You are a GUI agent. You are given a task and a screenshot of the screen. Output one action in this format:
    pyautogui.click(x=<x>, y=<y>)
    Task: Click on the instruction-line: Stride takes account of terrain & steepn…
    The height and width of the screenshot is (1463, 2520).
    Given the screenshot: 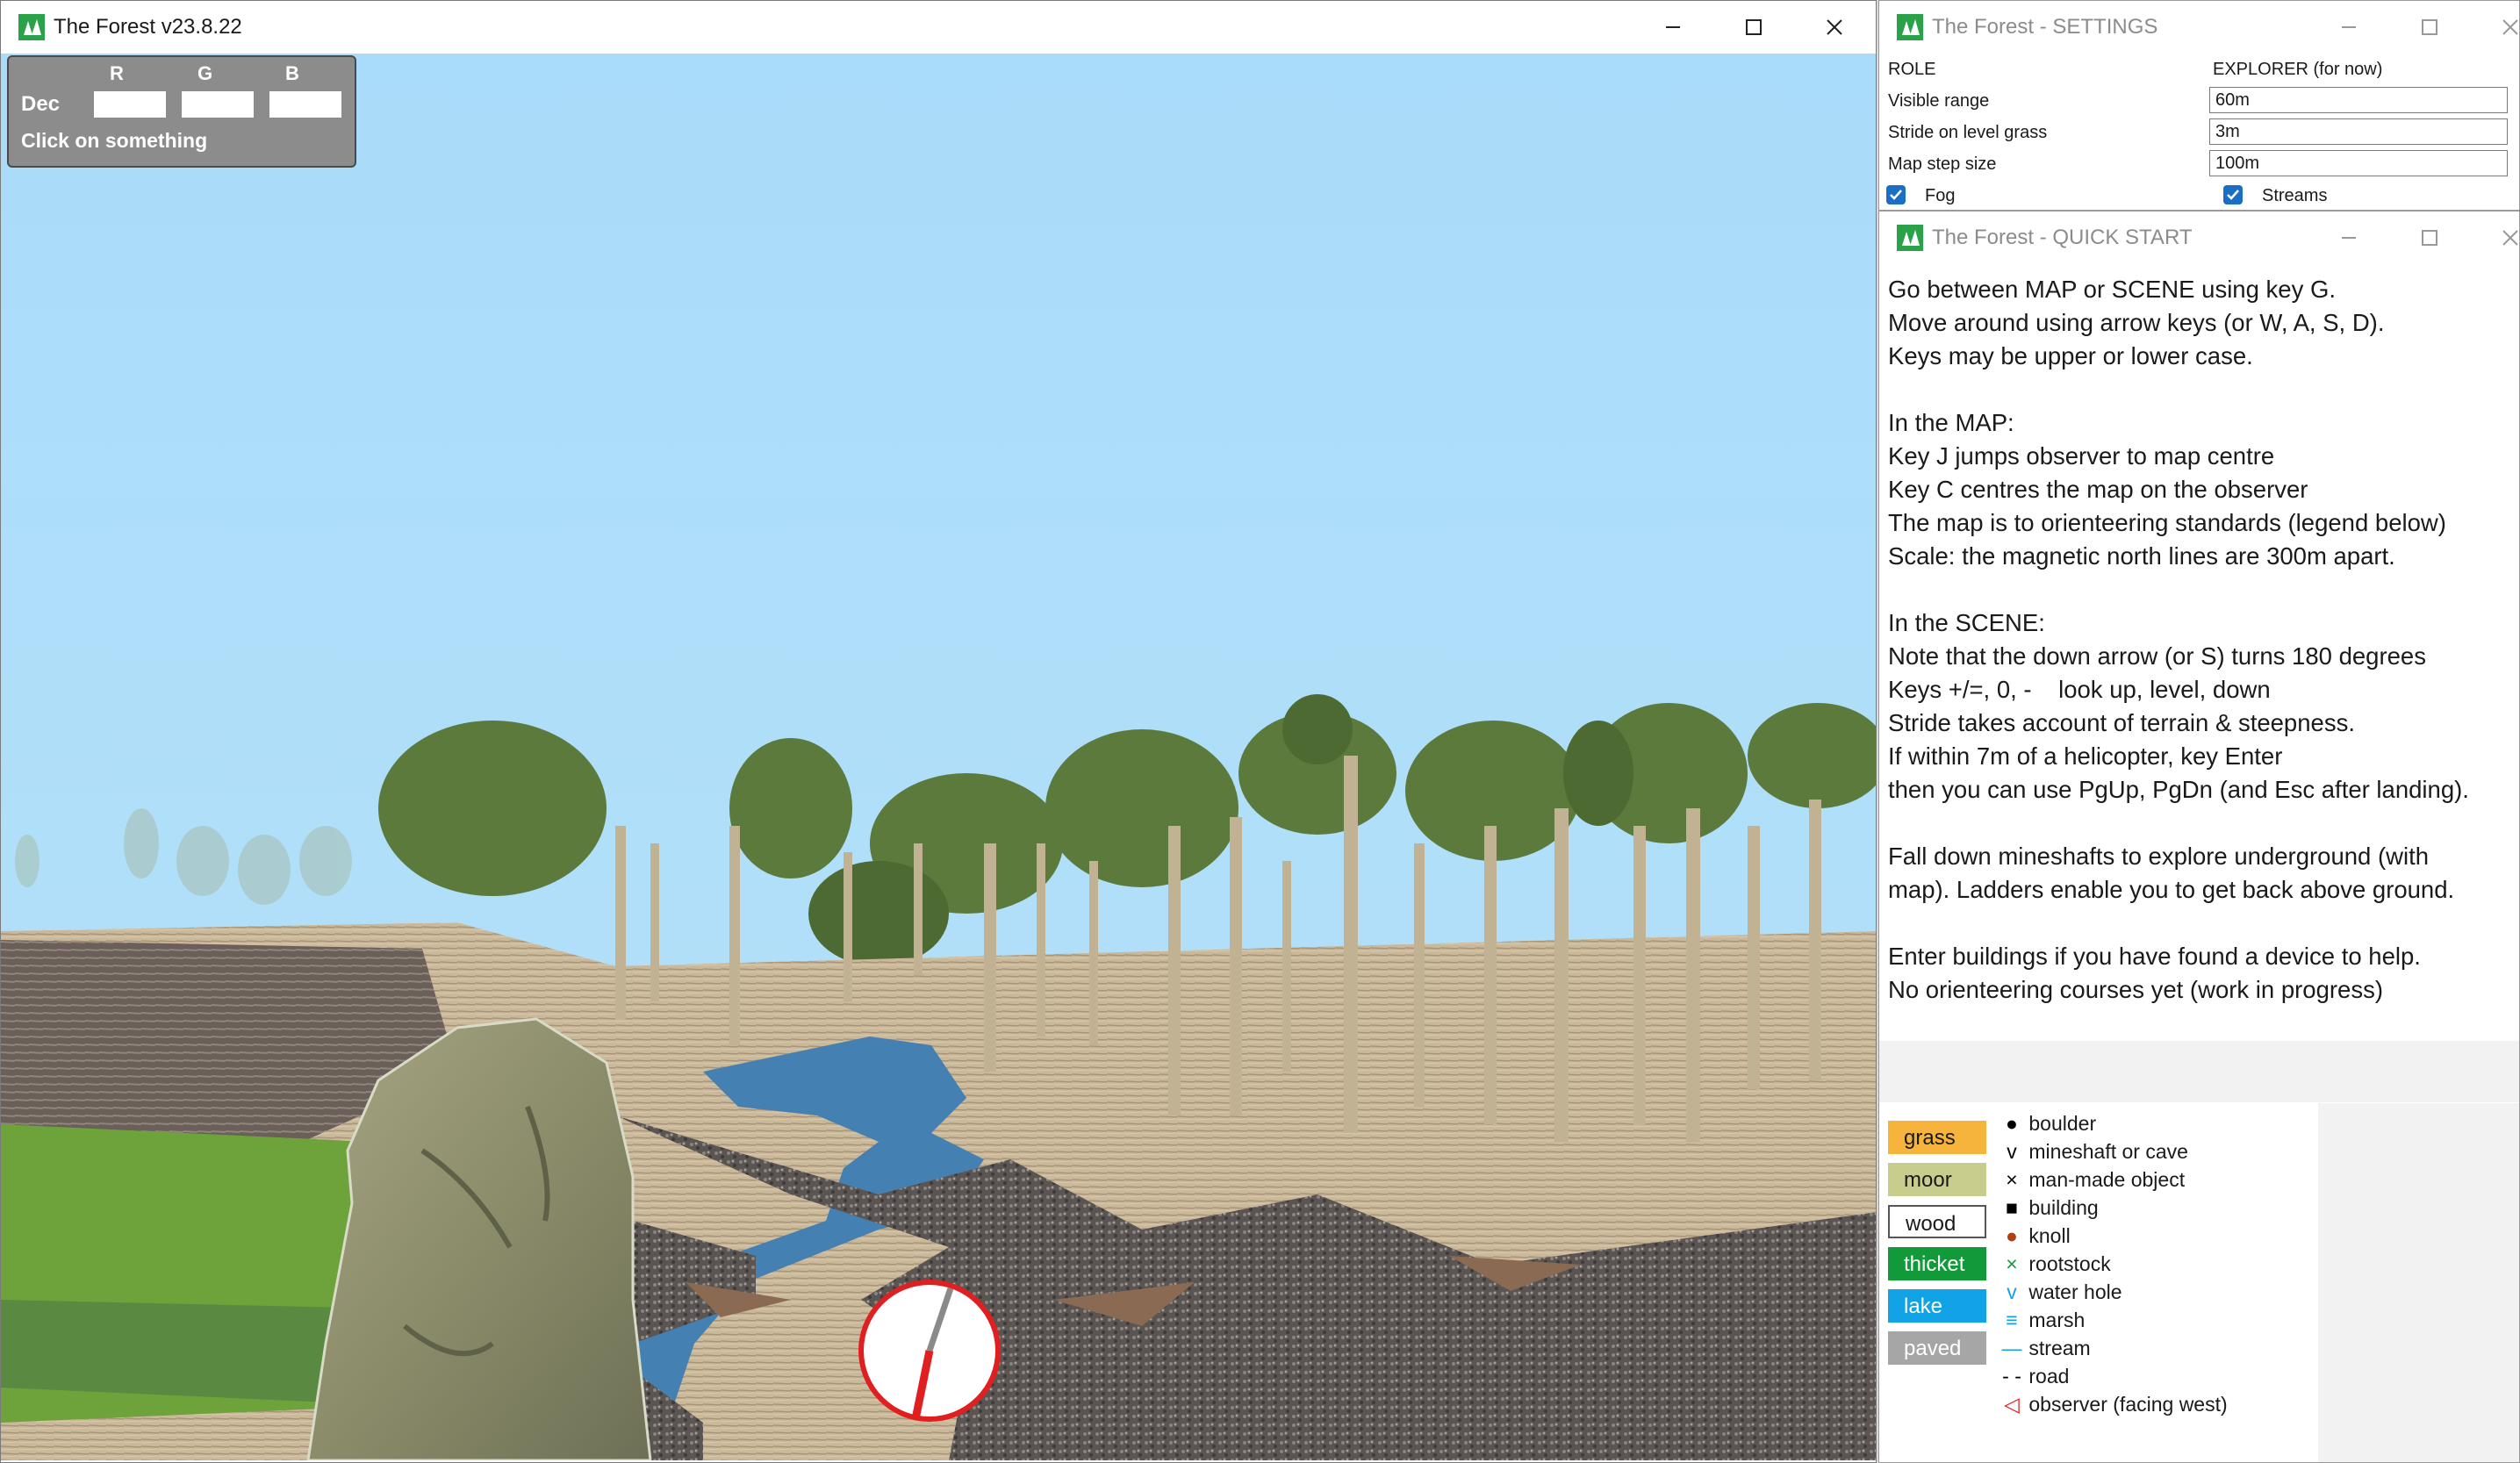 What is the action you would take?
    pyautogui.click(x=2121, y=722)
    